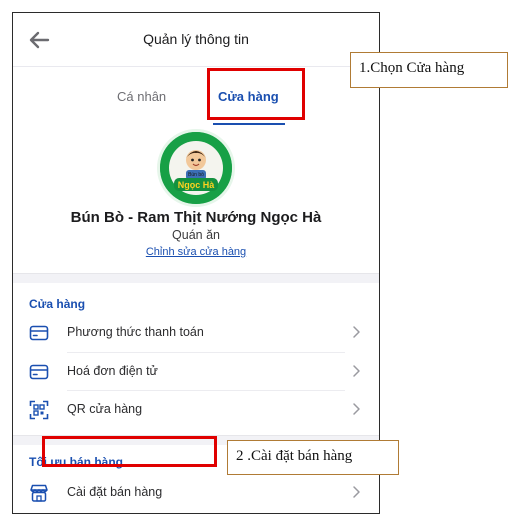 Image resolution: width=512 pixels, height=520 pixels. Describe the element at coordinates (429, 70) in the screenshot. I see `annotation-step-1: 1.Chọn Cửa hàng` at that location.